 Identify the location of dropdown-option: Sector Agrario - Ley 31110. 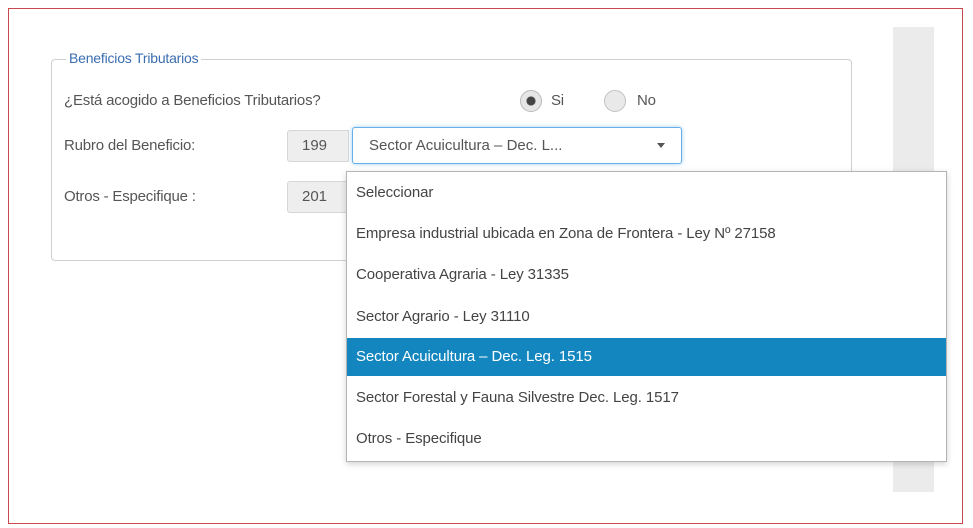
(646, 317).